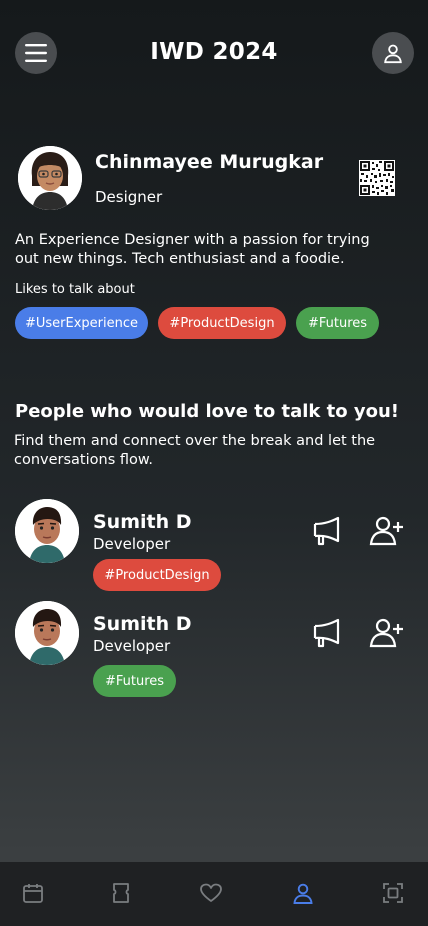  Describe the element at coordinates (75, 289) in the screenshot. I see `likes-label: Likes to talk about` at that location.